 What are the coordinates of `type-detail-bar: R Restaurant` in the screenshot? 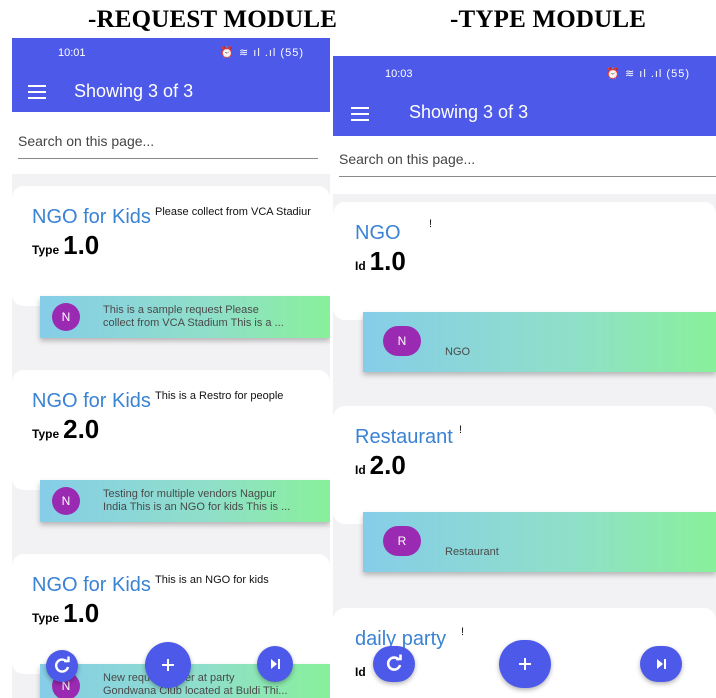 It's located at (539, 542).